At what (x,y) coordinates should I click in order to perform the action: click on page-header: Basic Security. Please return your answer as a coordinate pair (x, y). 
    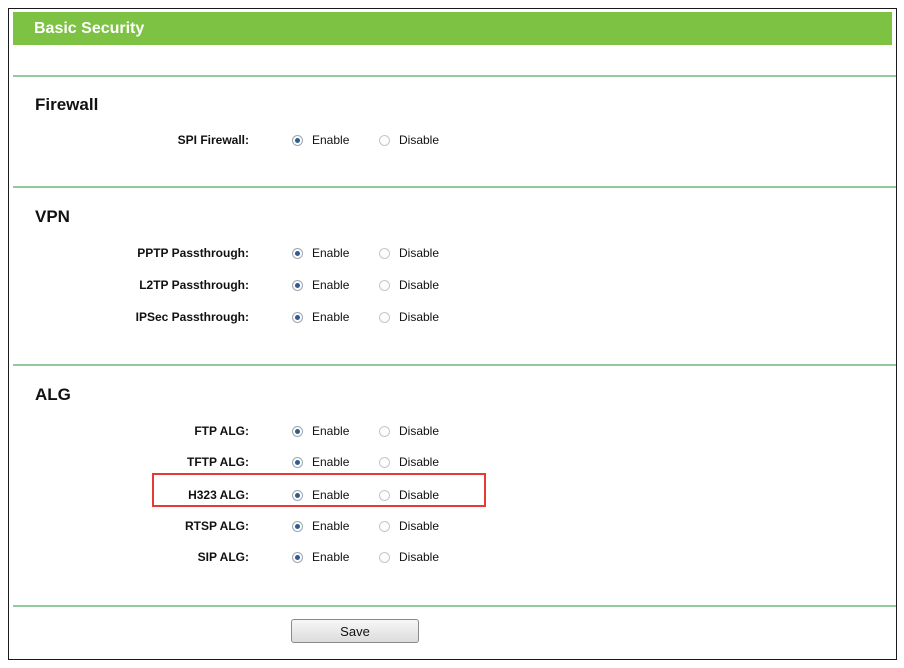
    Looking at the image, I should click on (452, 28).